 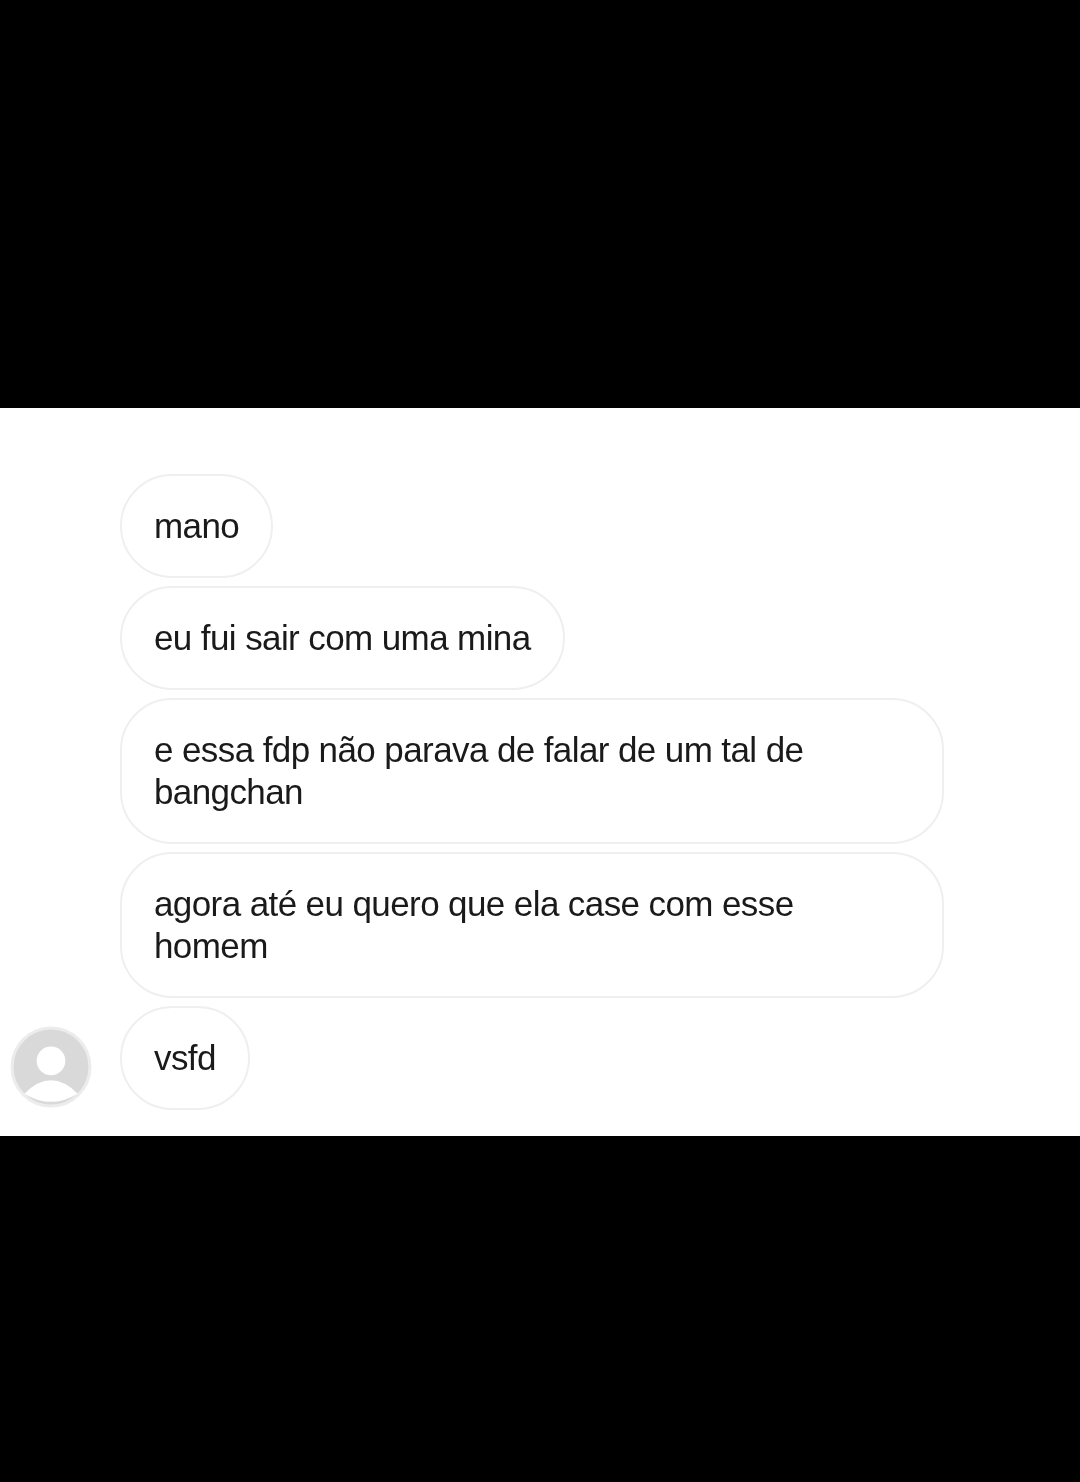 I want to click on message-bubble: eu fui sair com uma mina, so click(x=342, y=638).